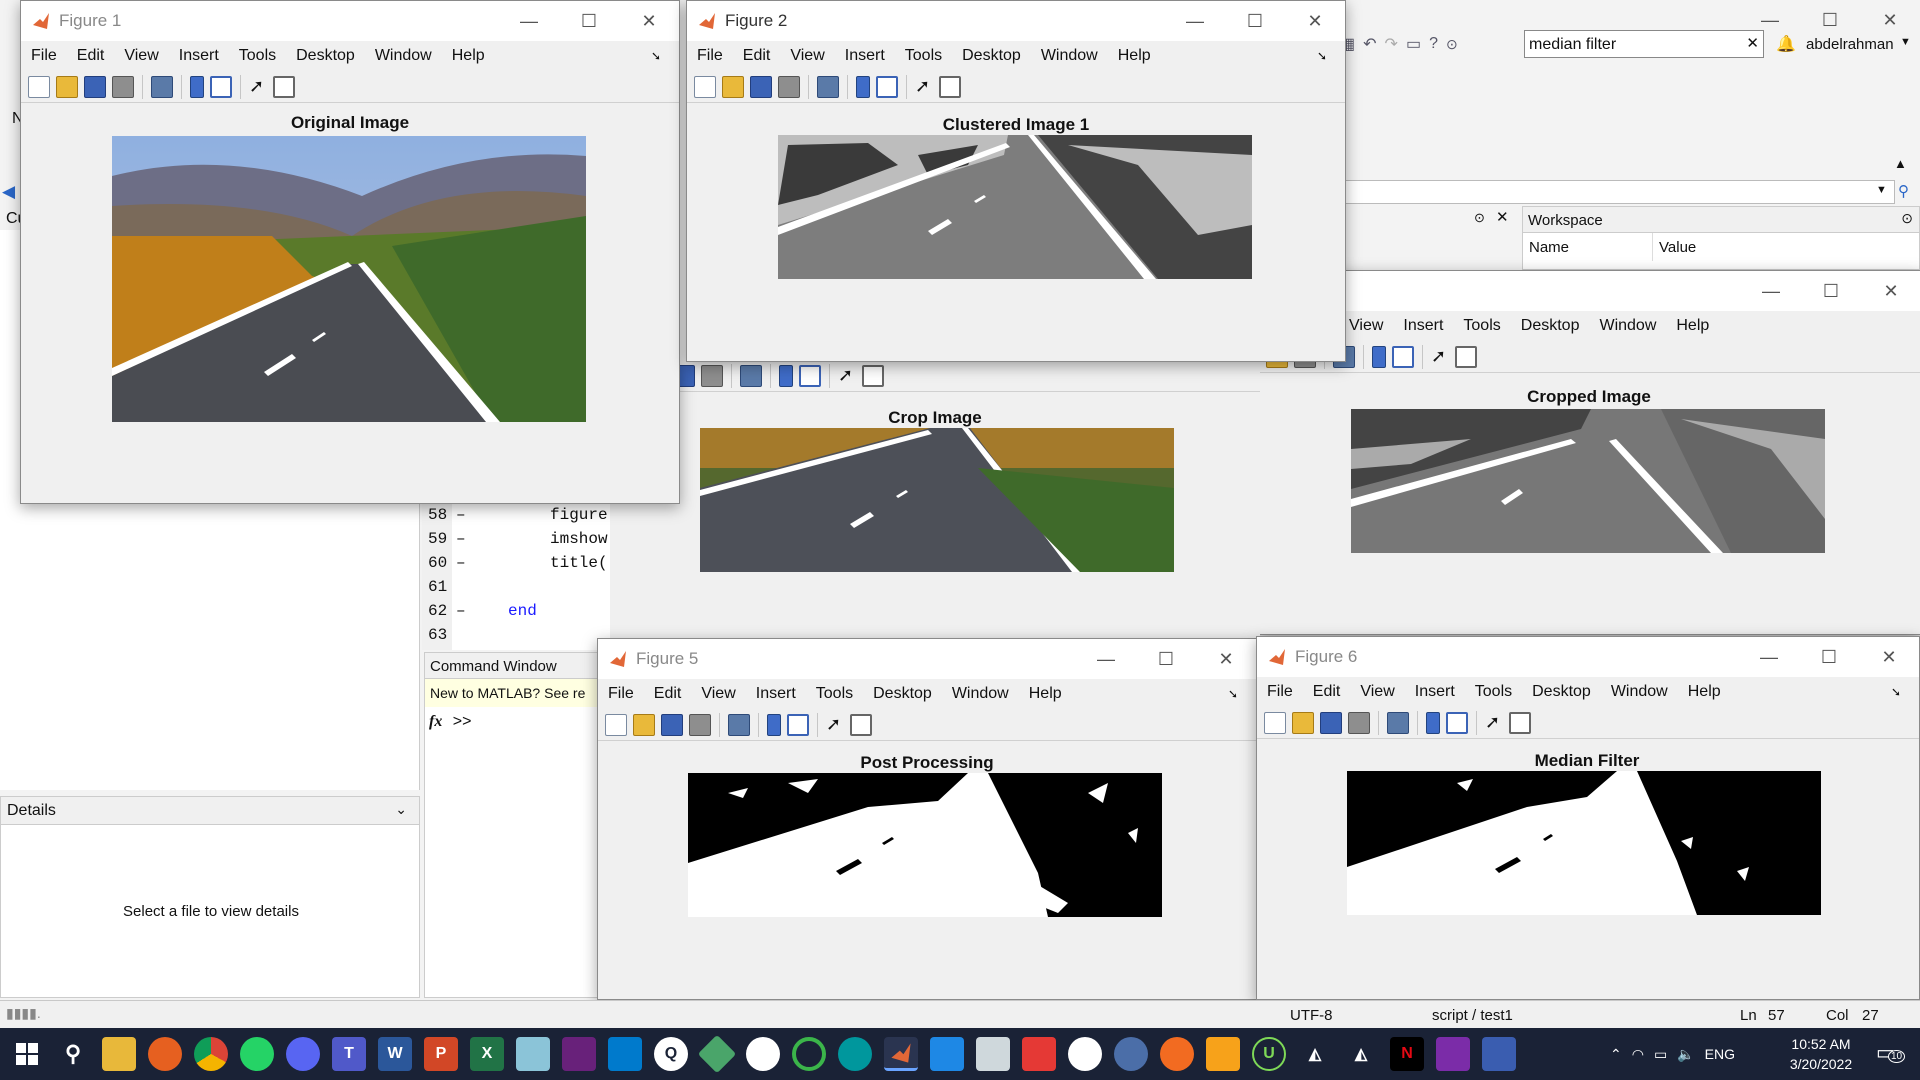 This screenshot has height=1080, width=1920. What do you see at coordinates (757, 56) in the screenshot?
I see `menu-edit: Edit` at bounding box center [757, 56].